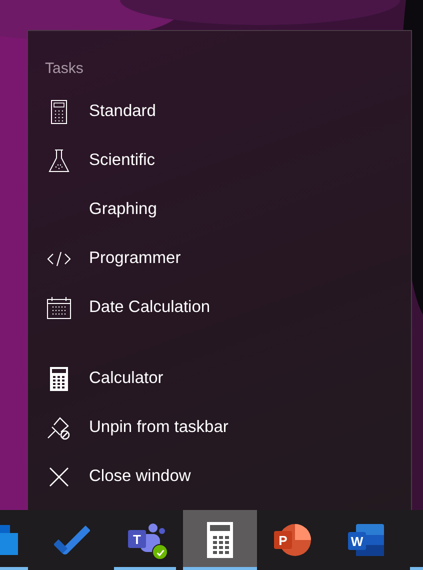 The height and width of the screenshot is (570, 423). What do you see at coordinates (137, 539) in the screenshot?
I see `teams-logo: T` at bounding box center [137, 539].